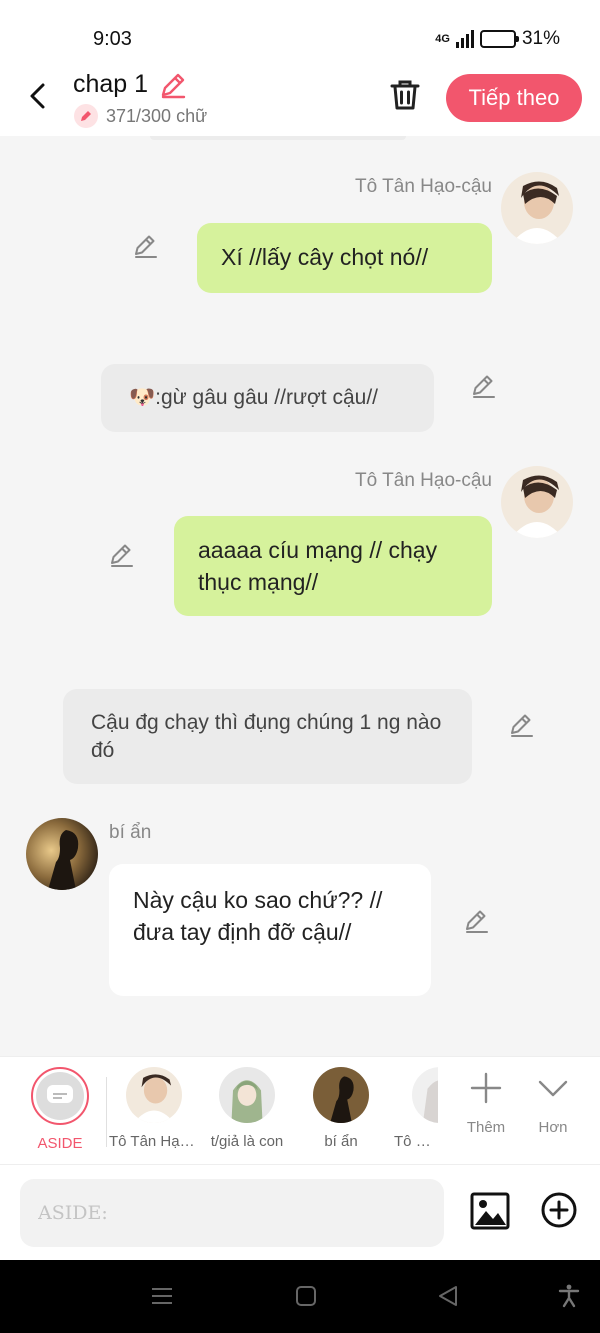  What do you see at coordinates (490, 1211) in the screenshot?
I see `image-icon` at bounding box center [490, 1211].